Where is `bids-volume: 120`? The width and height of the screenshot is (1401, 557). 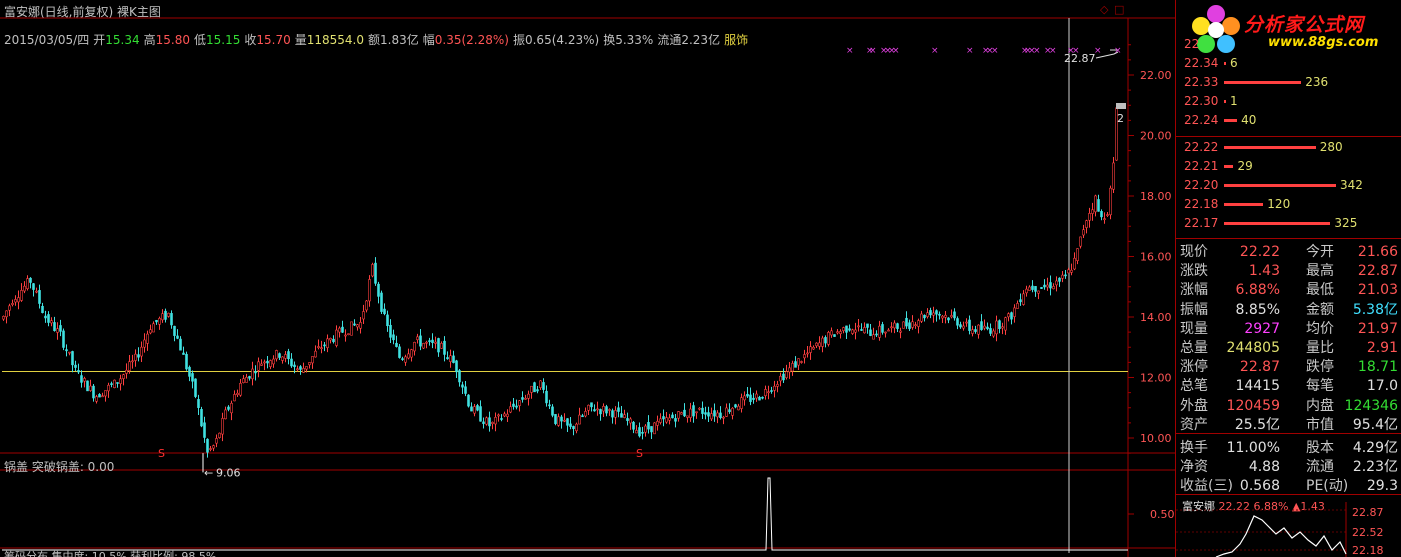 bids-volume: 120 is located at coordinates (1279, 204).